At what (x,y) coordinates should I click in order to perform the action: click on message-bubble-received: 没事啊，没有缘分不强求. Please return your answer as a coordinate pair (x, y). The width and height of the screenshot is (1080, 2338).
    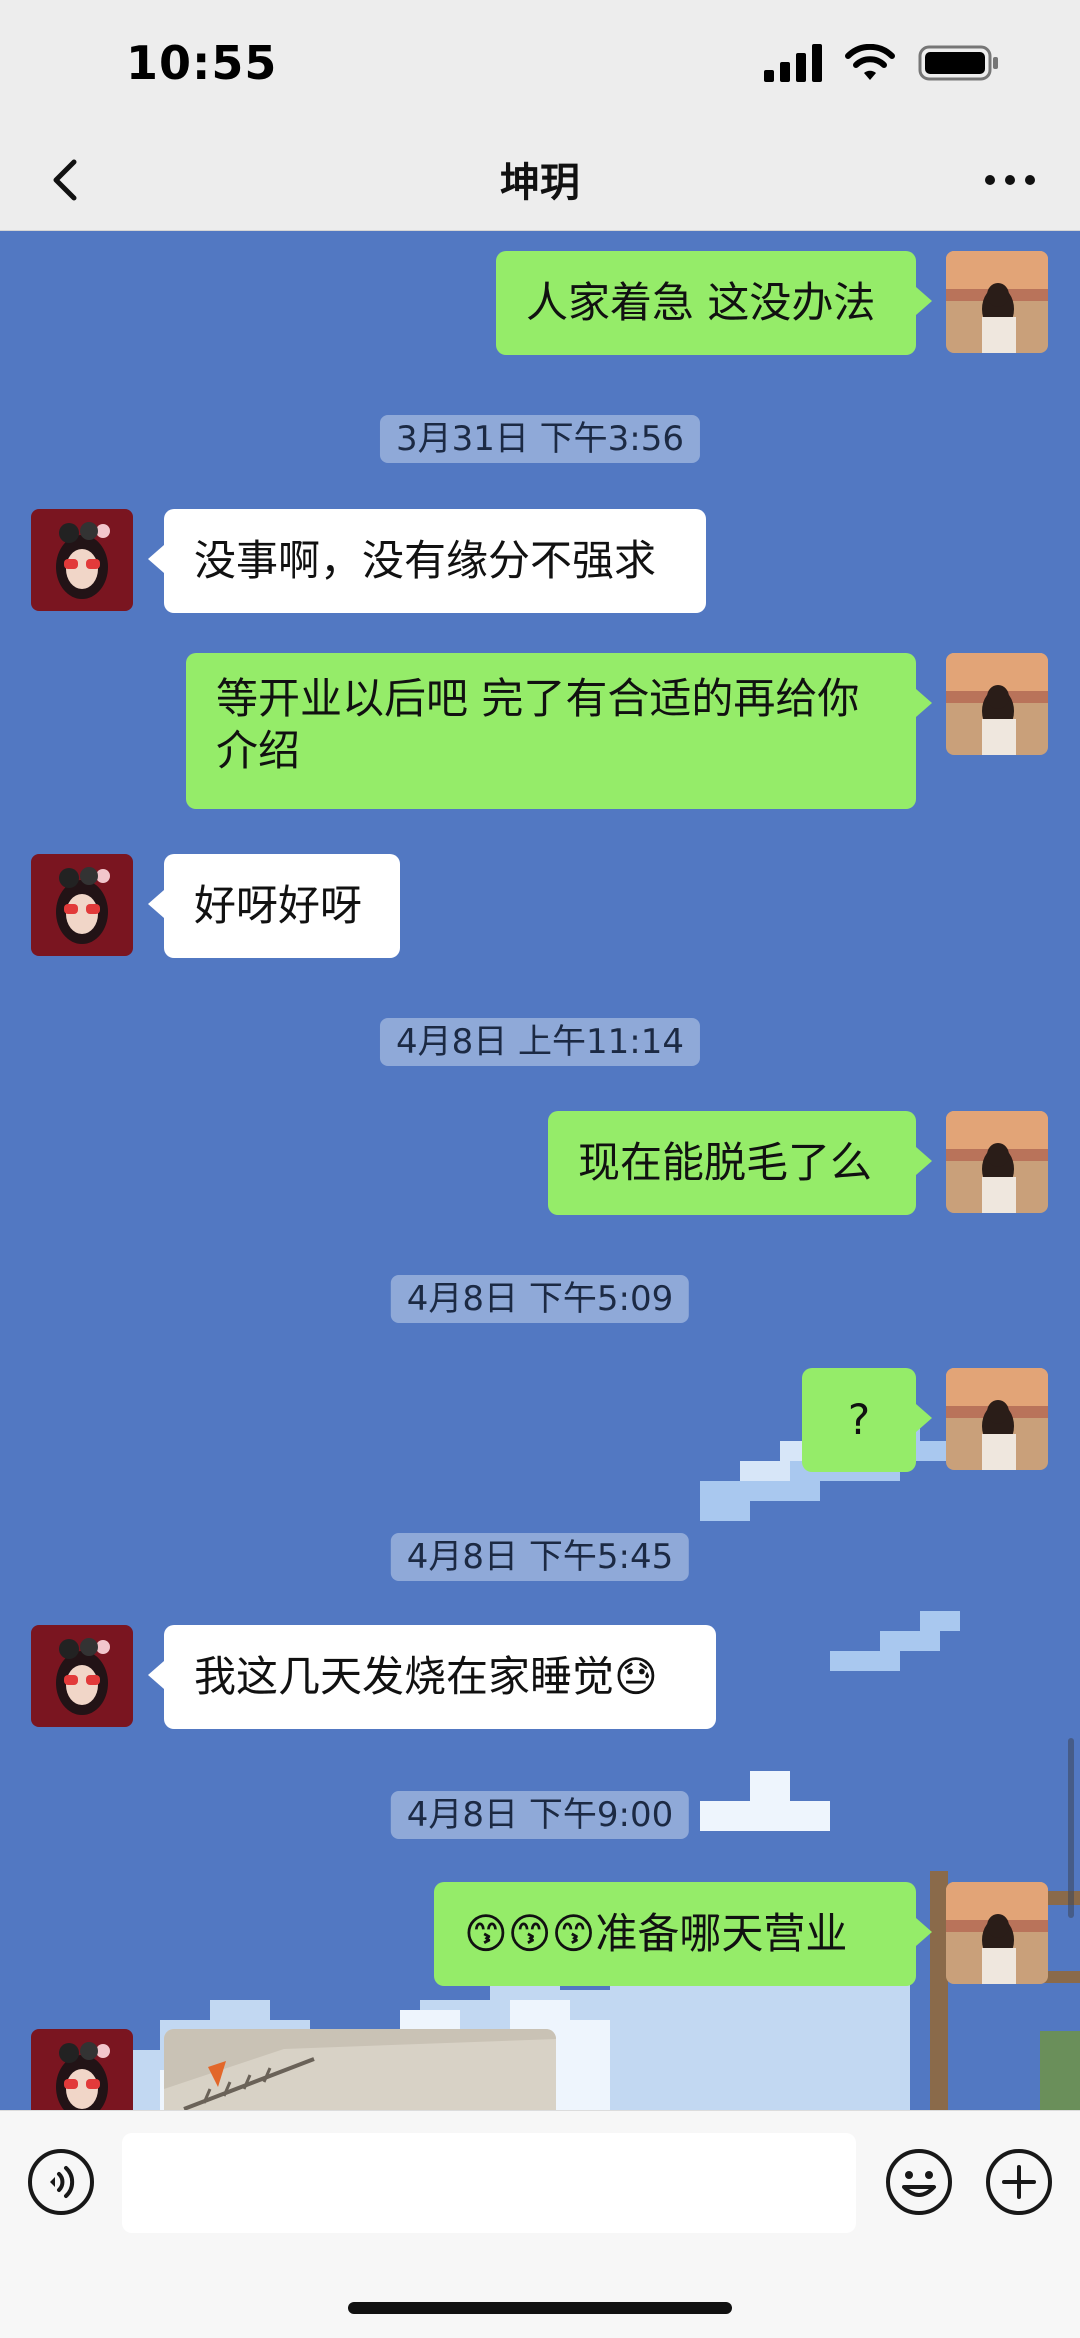
    Looking at the image, I should click on (427, 561).